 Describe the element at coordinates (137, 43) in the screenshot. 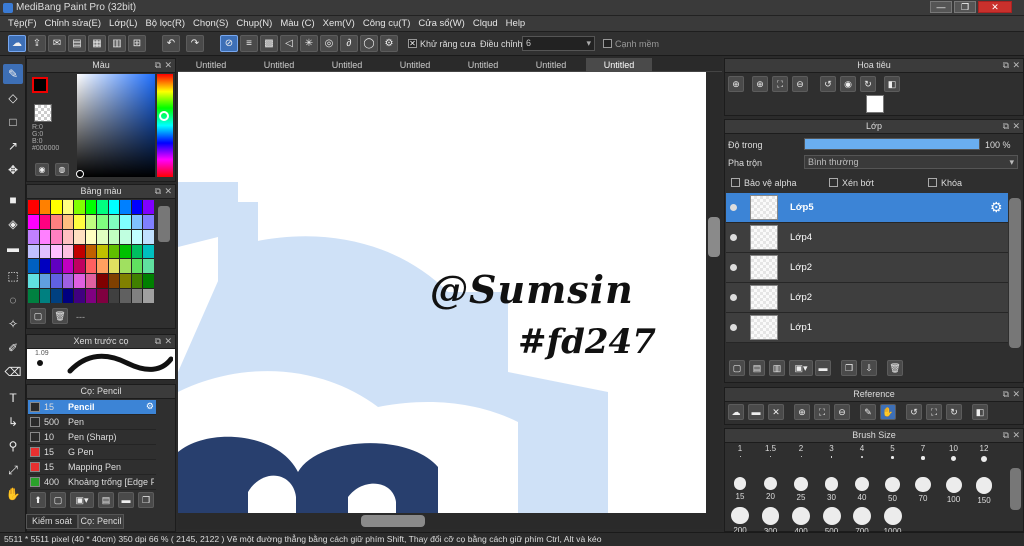

I see `export-icon: ⊞` at that location.